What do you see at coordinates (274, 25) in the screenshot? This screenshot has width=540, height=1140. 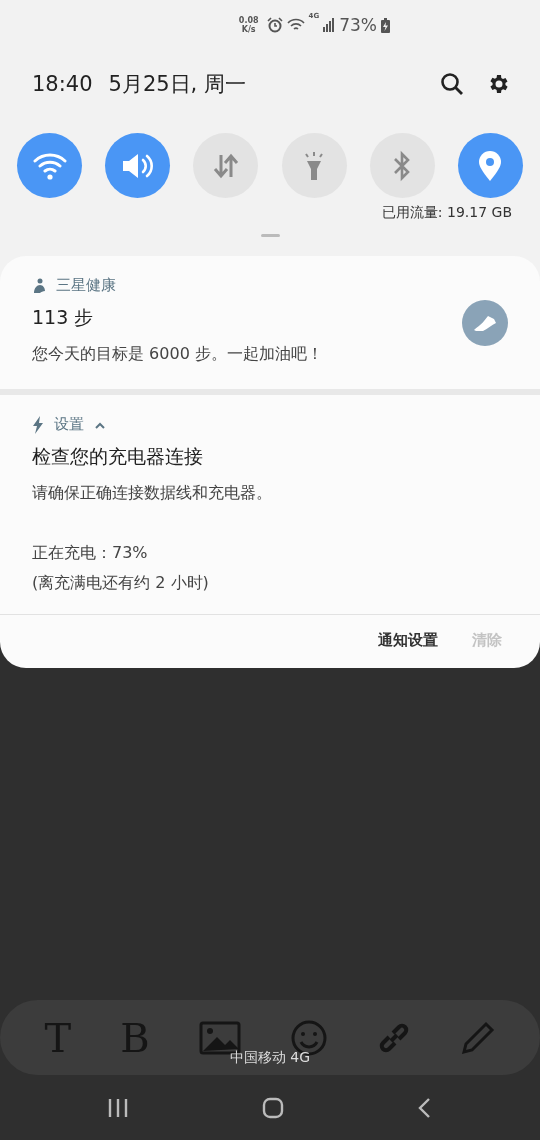 I see `alarm-clock-icon` at bounding box center [274, 25].